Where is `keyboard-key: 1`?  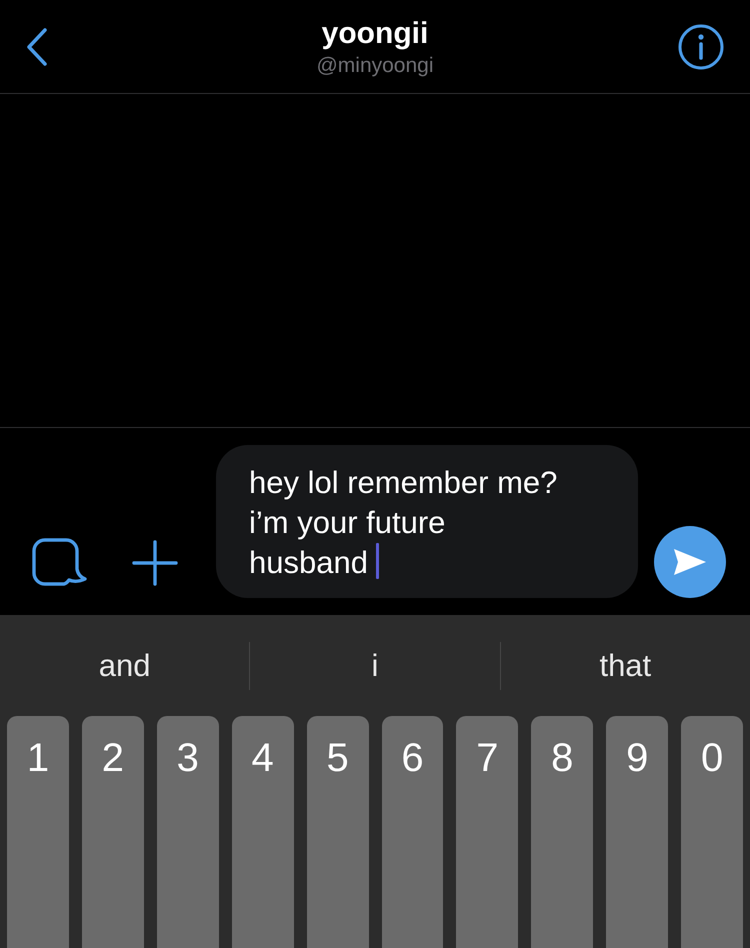 keyboard-key: 1 is located at coordinates (38, 832).